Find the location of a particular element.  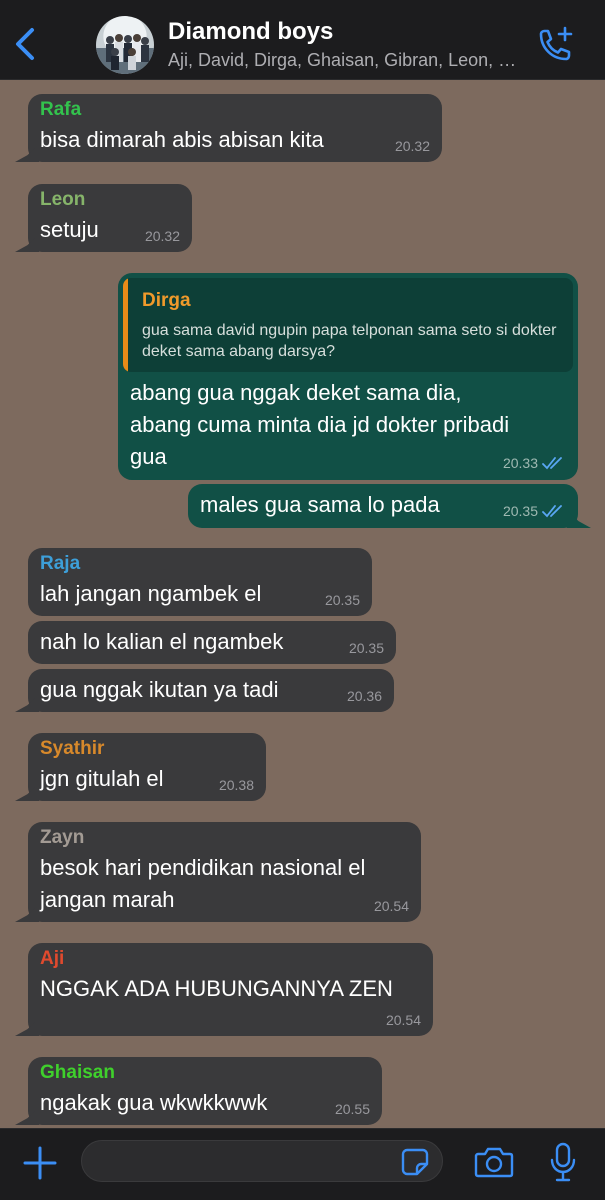

voice-message-button is located at coordinates (563, 1162).